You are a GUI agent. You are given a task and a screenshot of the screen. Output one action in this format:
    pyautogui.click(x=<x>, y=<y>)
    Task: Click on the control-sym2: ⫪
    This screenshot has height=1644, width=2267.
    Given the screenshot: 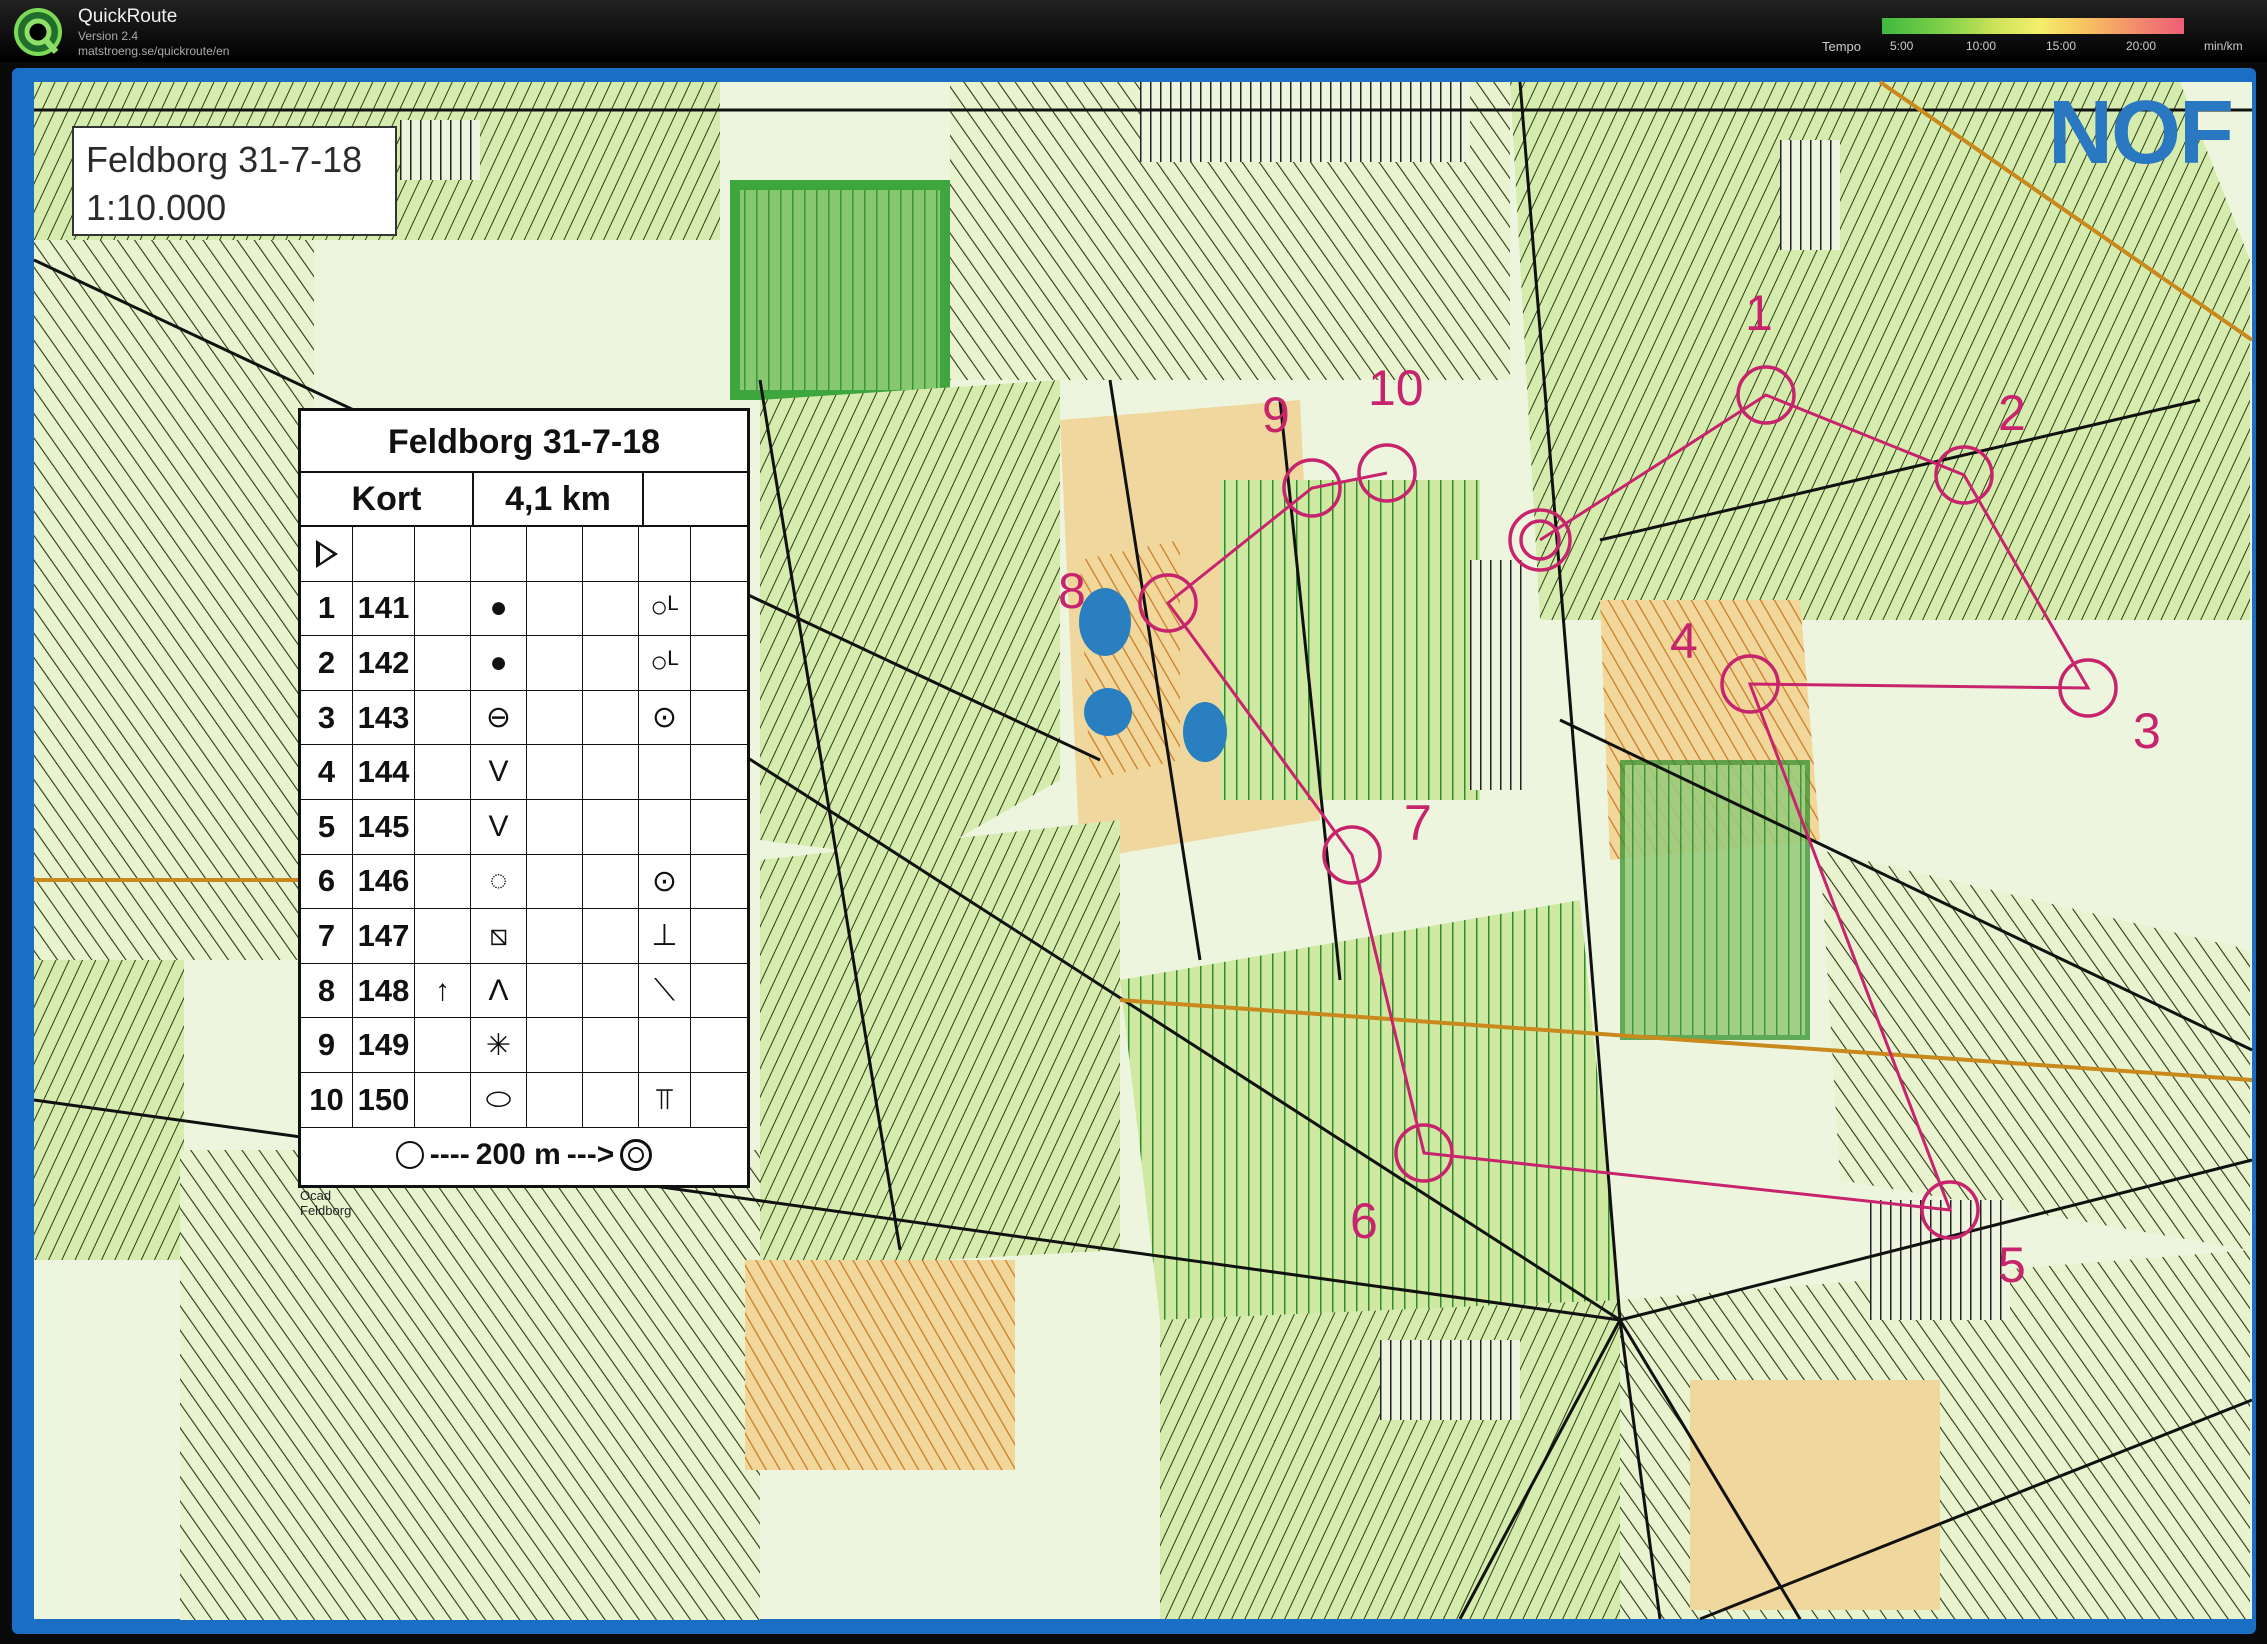 What is the action you would take?
    pyautogui.click(x=665, y=1099)
    